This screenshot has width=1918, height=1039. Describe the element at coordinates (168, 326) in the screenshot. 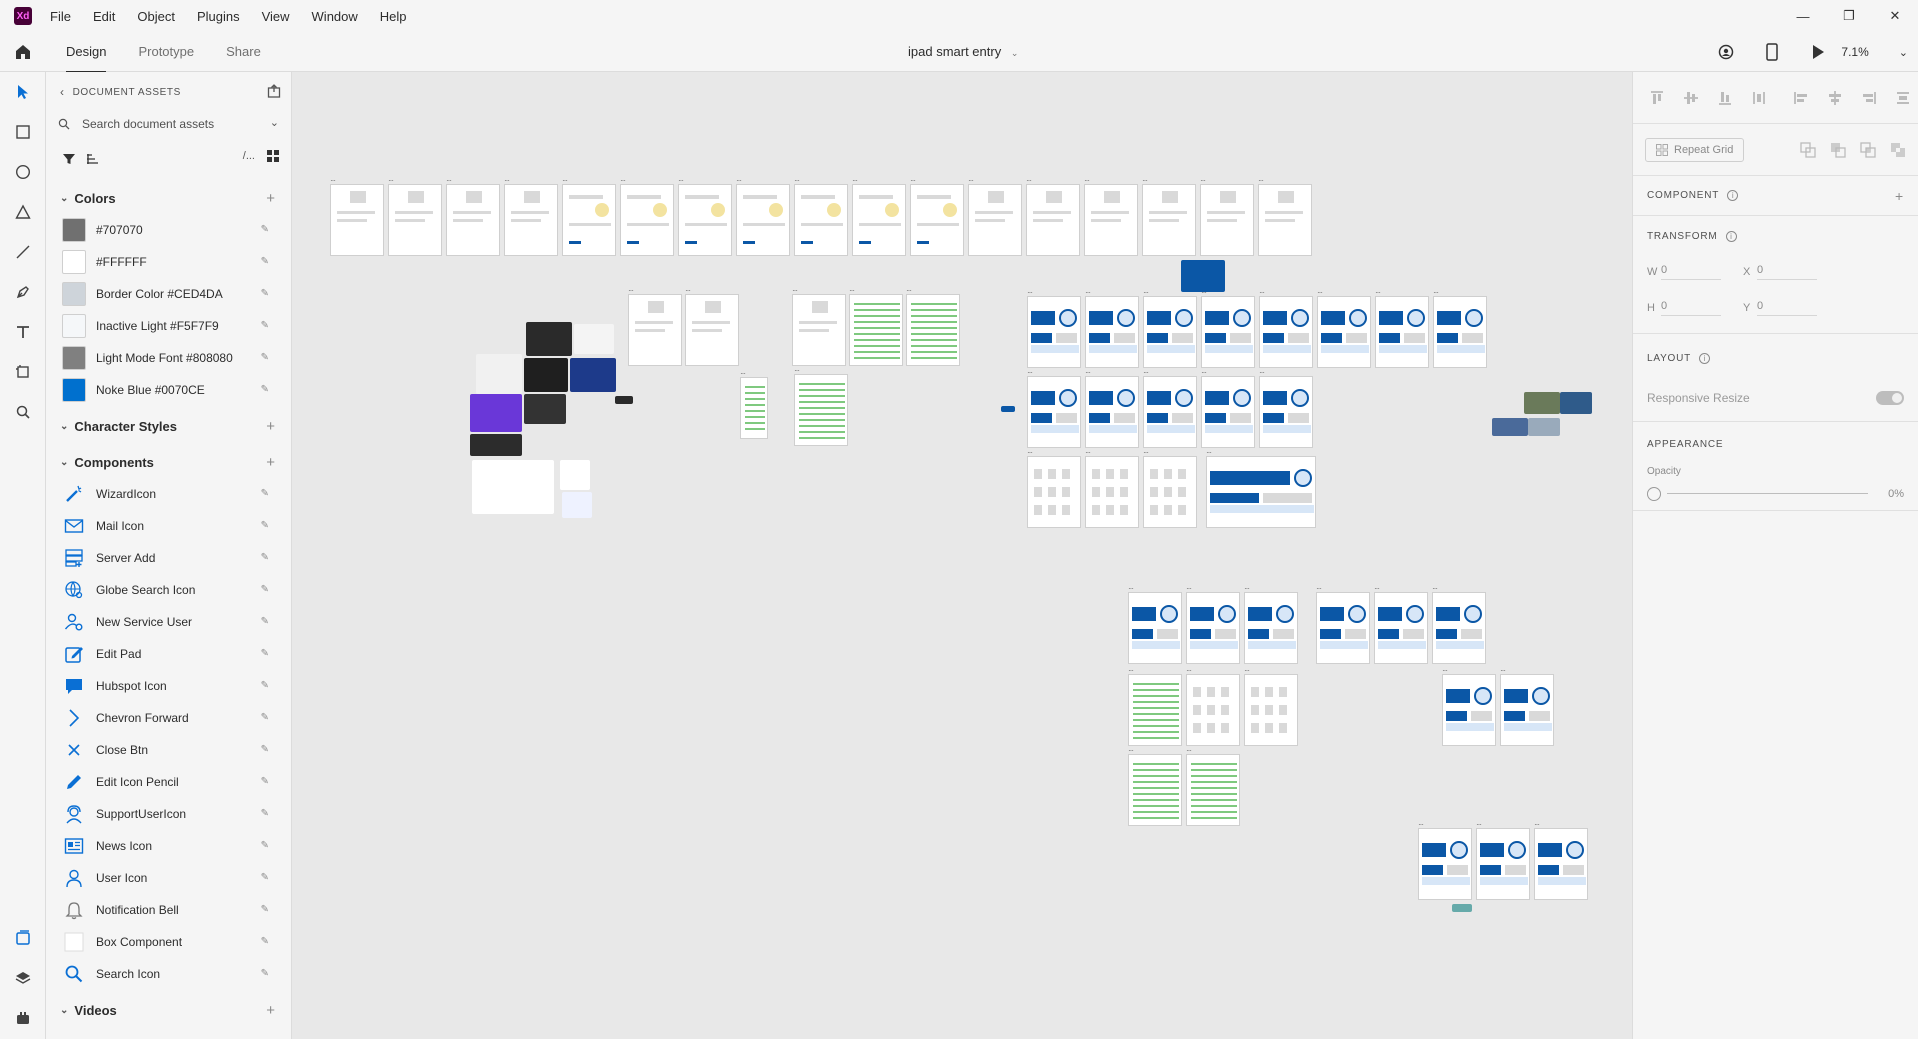

I see `color-swatch-row: Inactive Light #F5F7F9 ✎` at that location.